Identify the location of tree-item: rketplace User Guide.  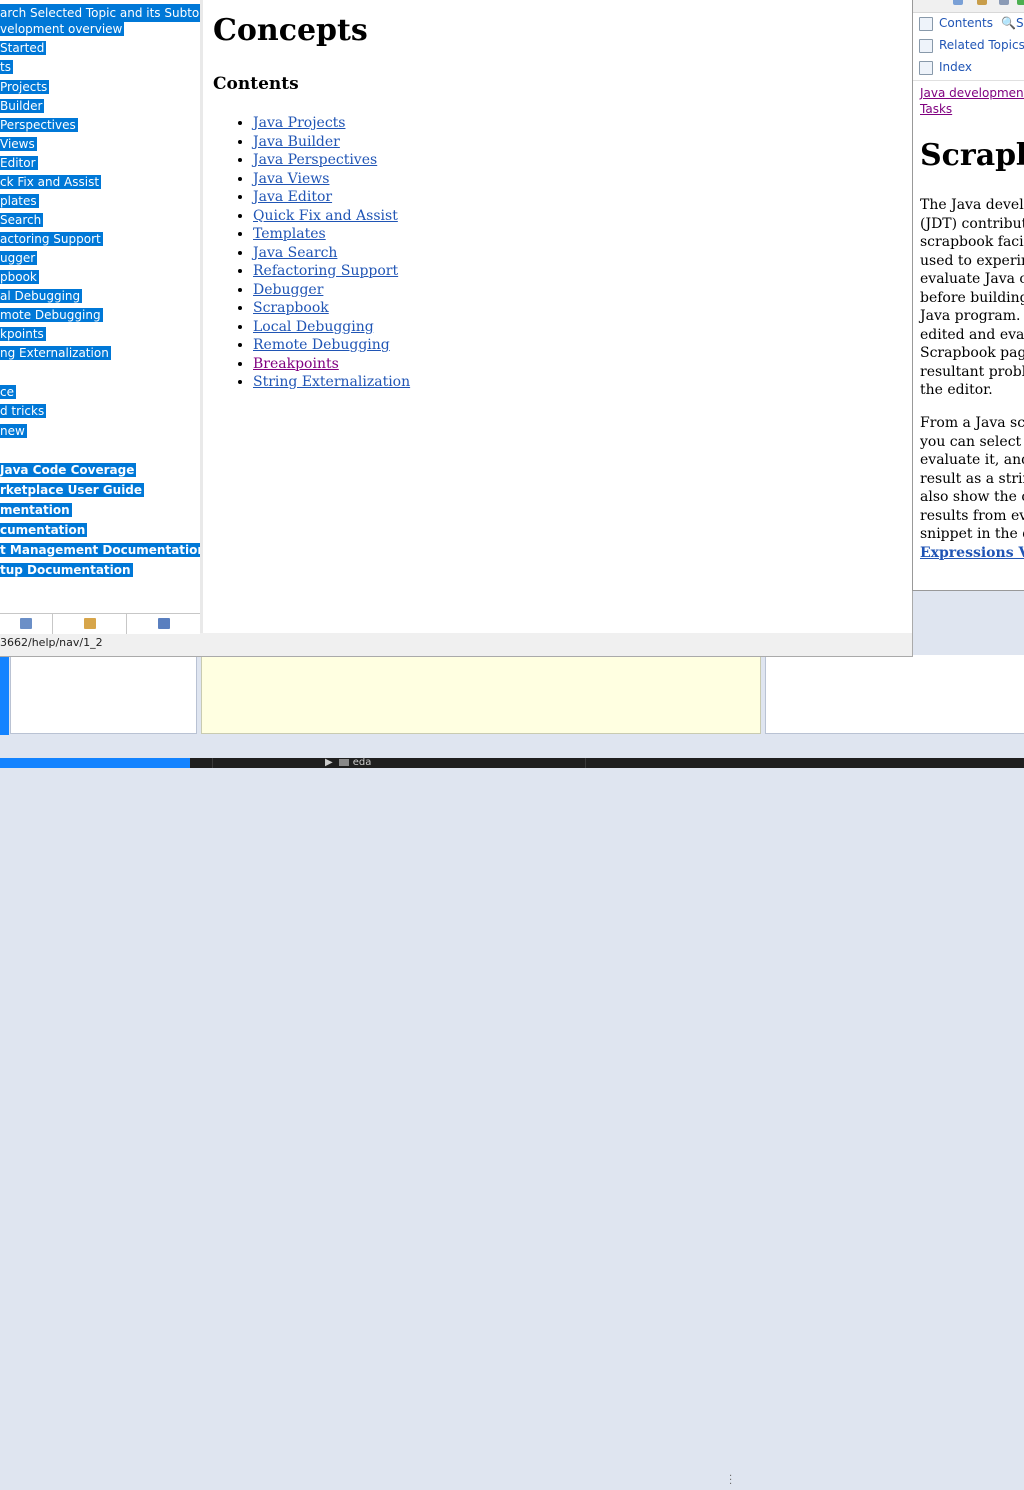
(72, 490).